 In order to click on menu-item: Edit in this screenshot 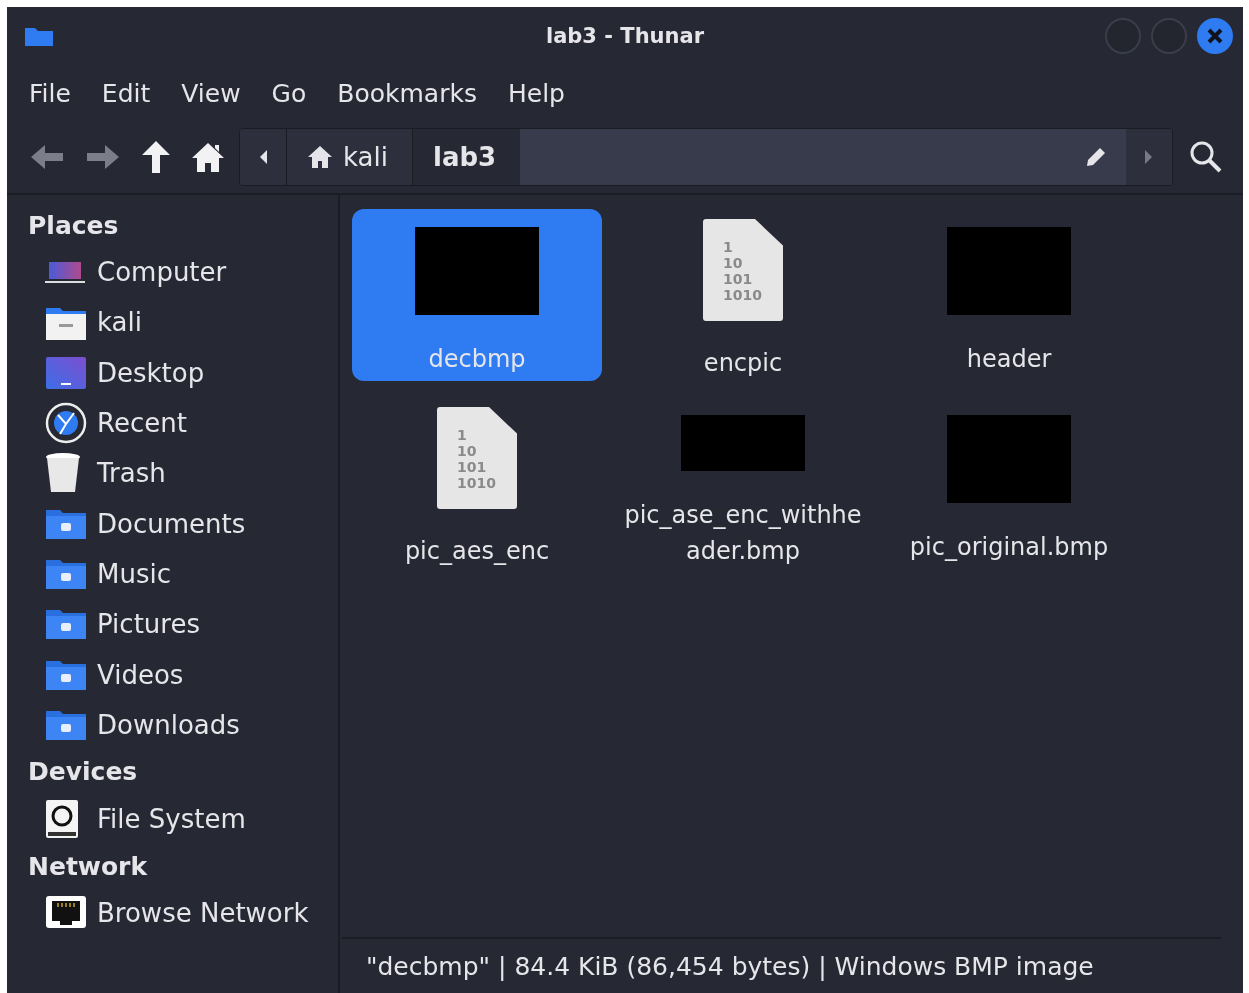, I will do `click(126, 93)`.